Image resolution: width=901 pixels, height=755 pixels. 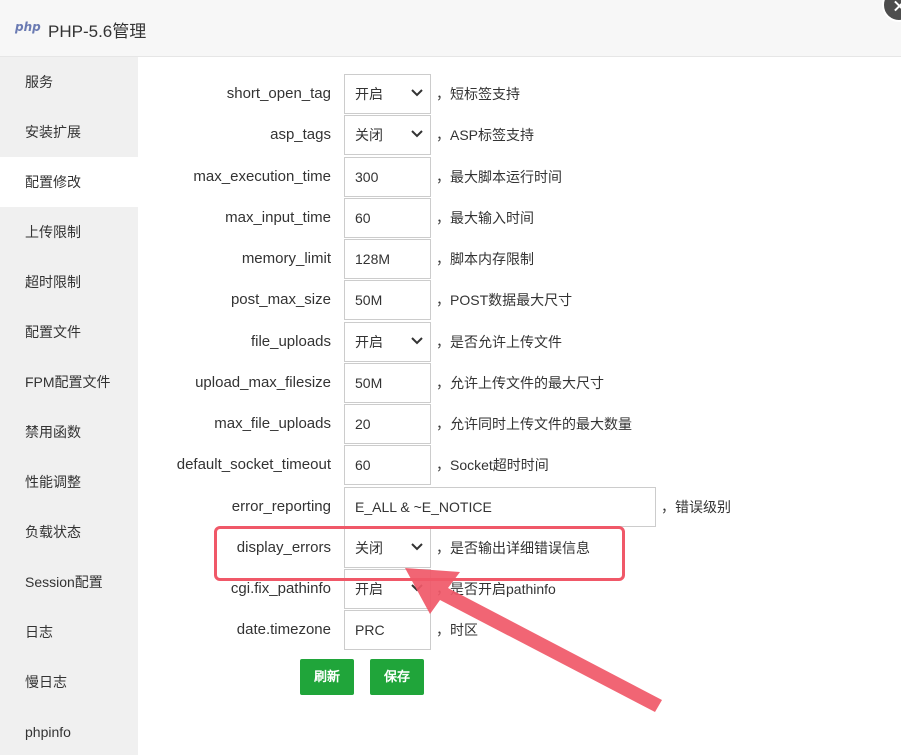 I want to click on annotation-highlight-box, so click(x=419, y=553).